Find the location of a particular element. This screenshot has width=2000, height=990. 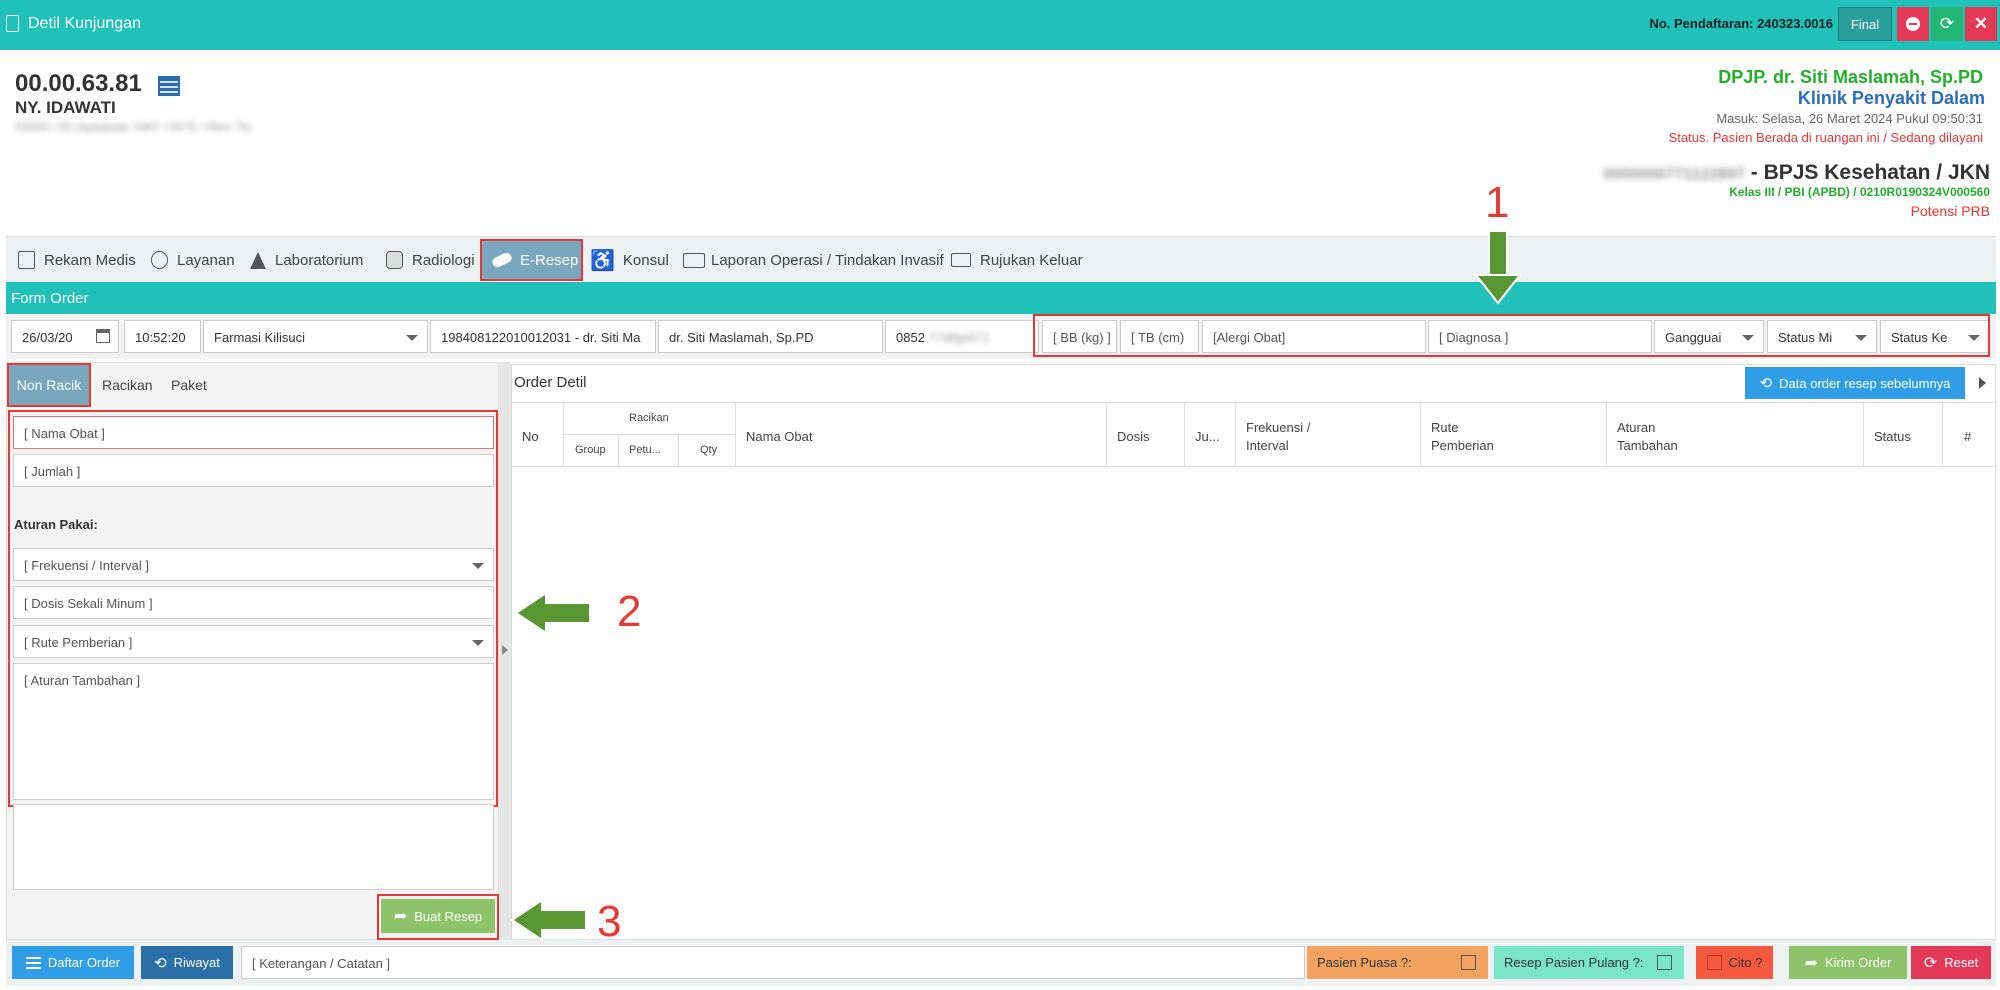

col-racikan: Racikan is located at coordinates (649, 418).